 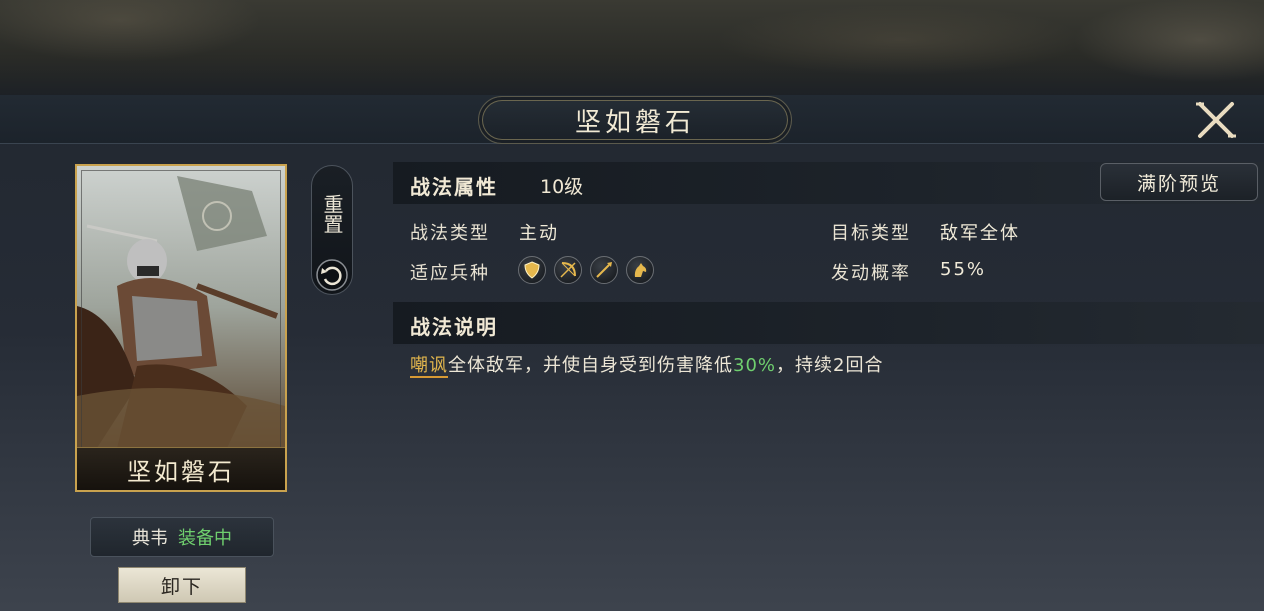 What do you see at coordinates (429, 366) in the screenshot?
I see `taunt-keyword-link: 嘲讽` at bounding box center [429, 366].